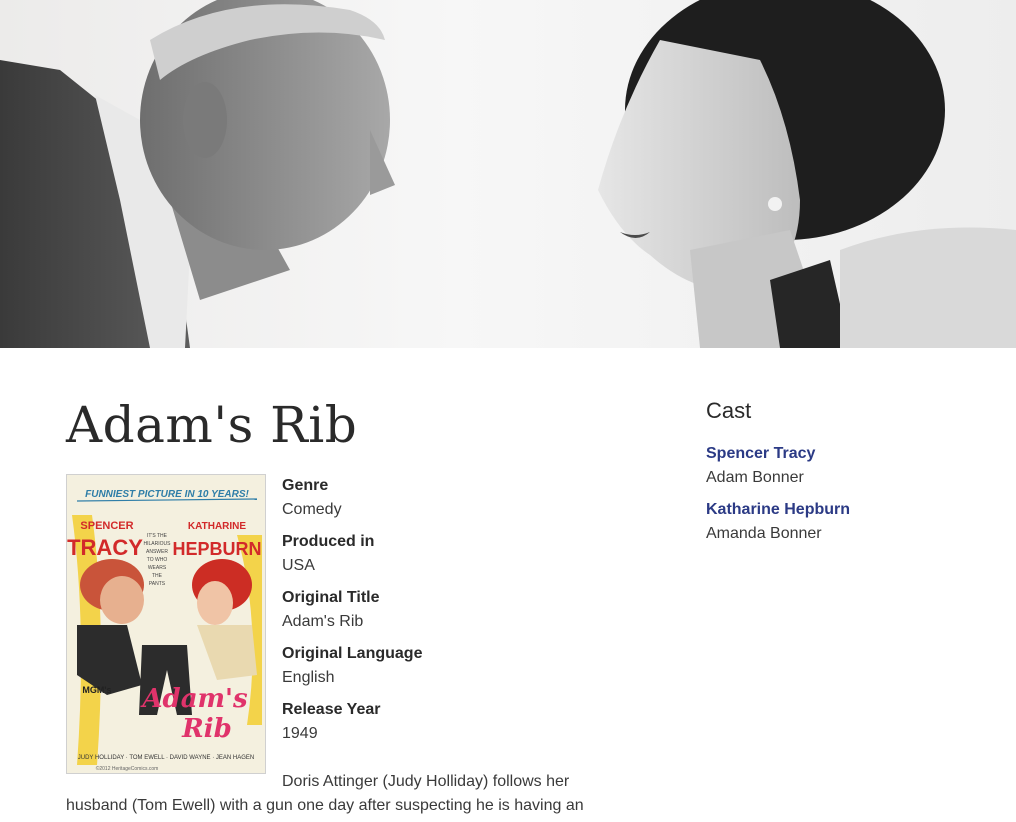 This screenshot has height=822, width=1016. I want to click on poster-blurb-line: PANTS, so click(157, 584).